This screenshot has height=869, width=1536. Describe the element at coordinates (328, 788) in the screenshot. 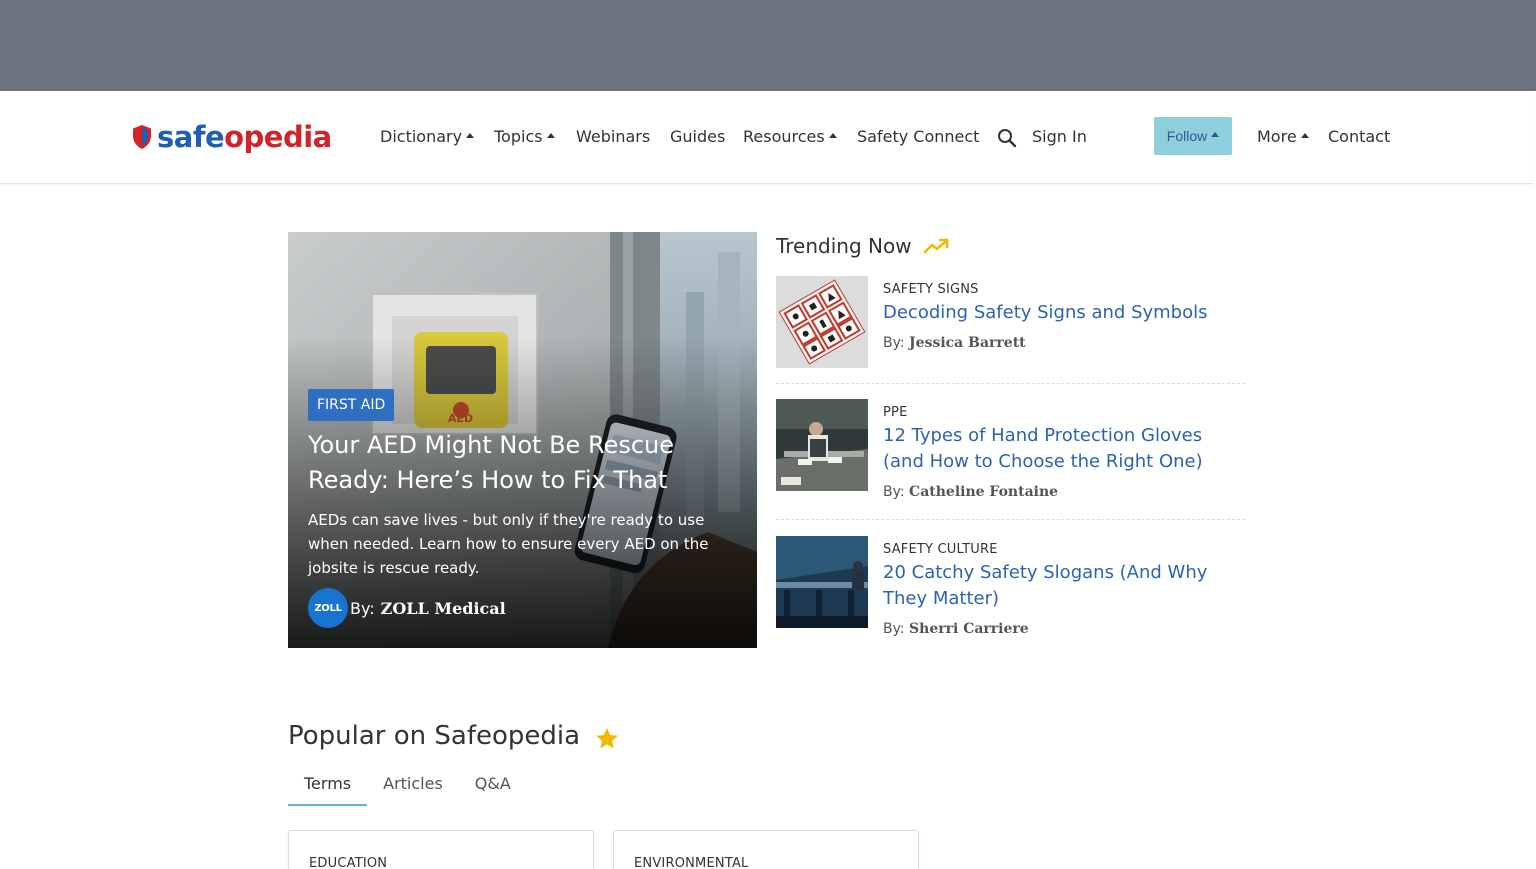

I see `tab-terms: Terms` at that location.